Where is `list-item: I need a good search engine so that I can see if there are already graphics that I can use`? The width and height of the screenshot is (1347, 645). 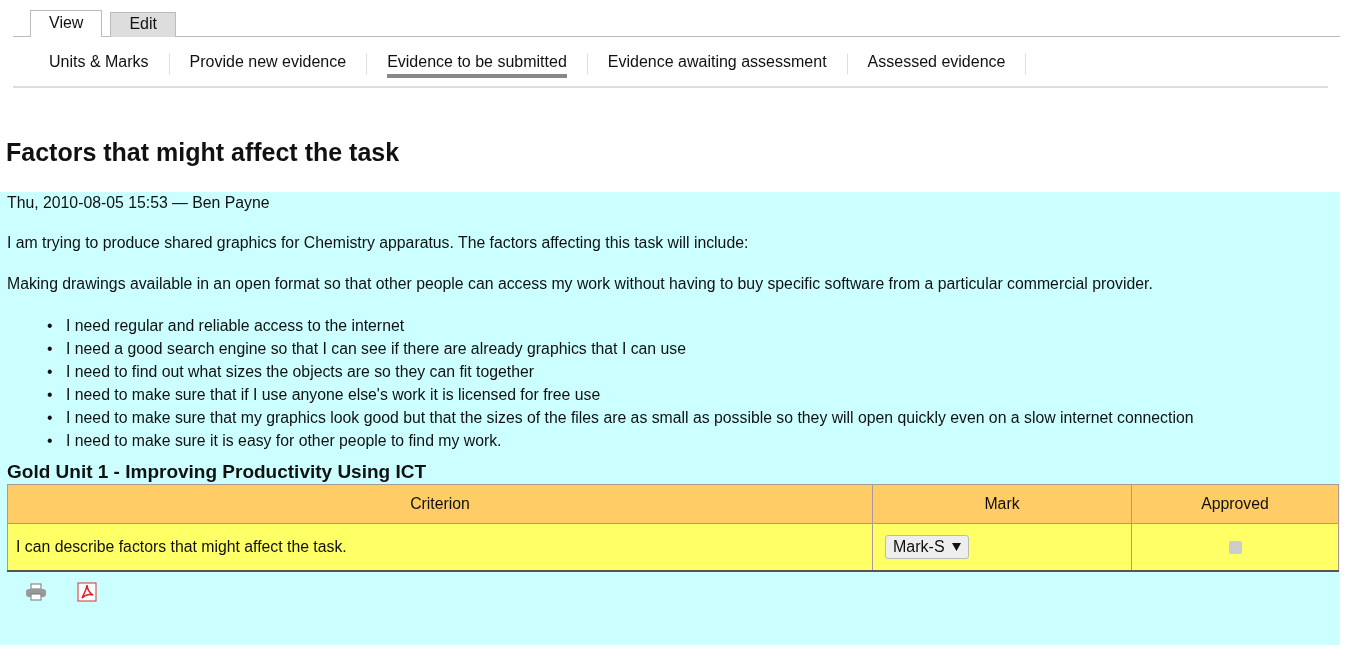
list-item: I need a good search engine so that I can see if there are already graphics that I can use is located at coordinates (376, 349).